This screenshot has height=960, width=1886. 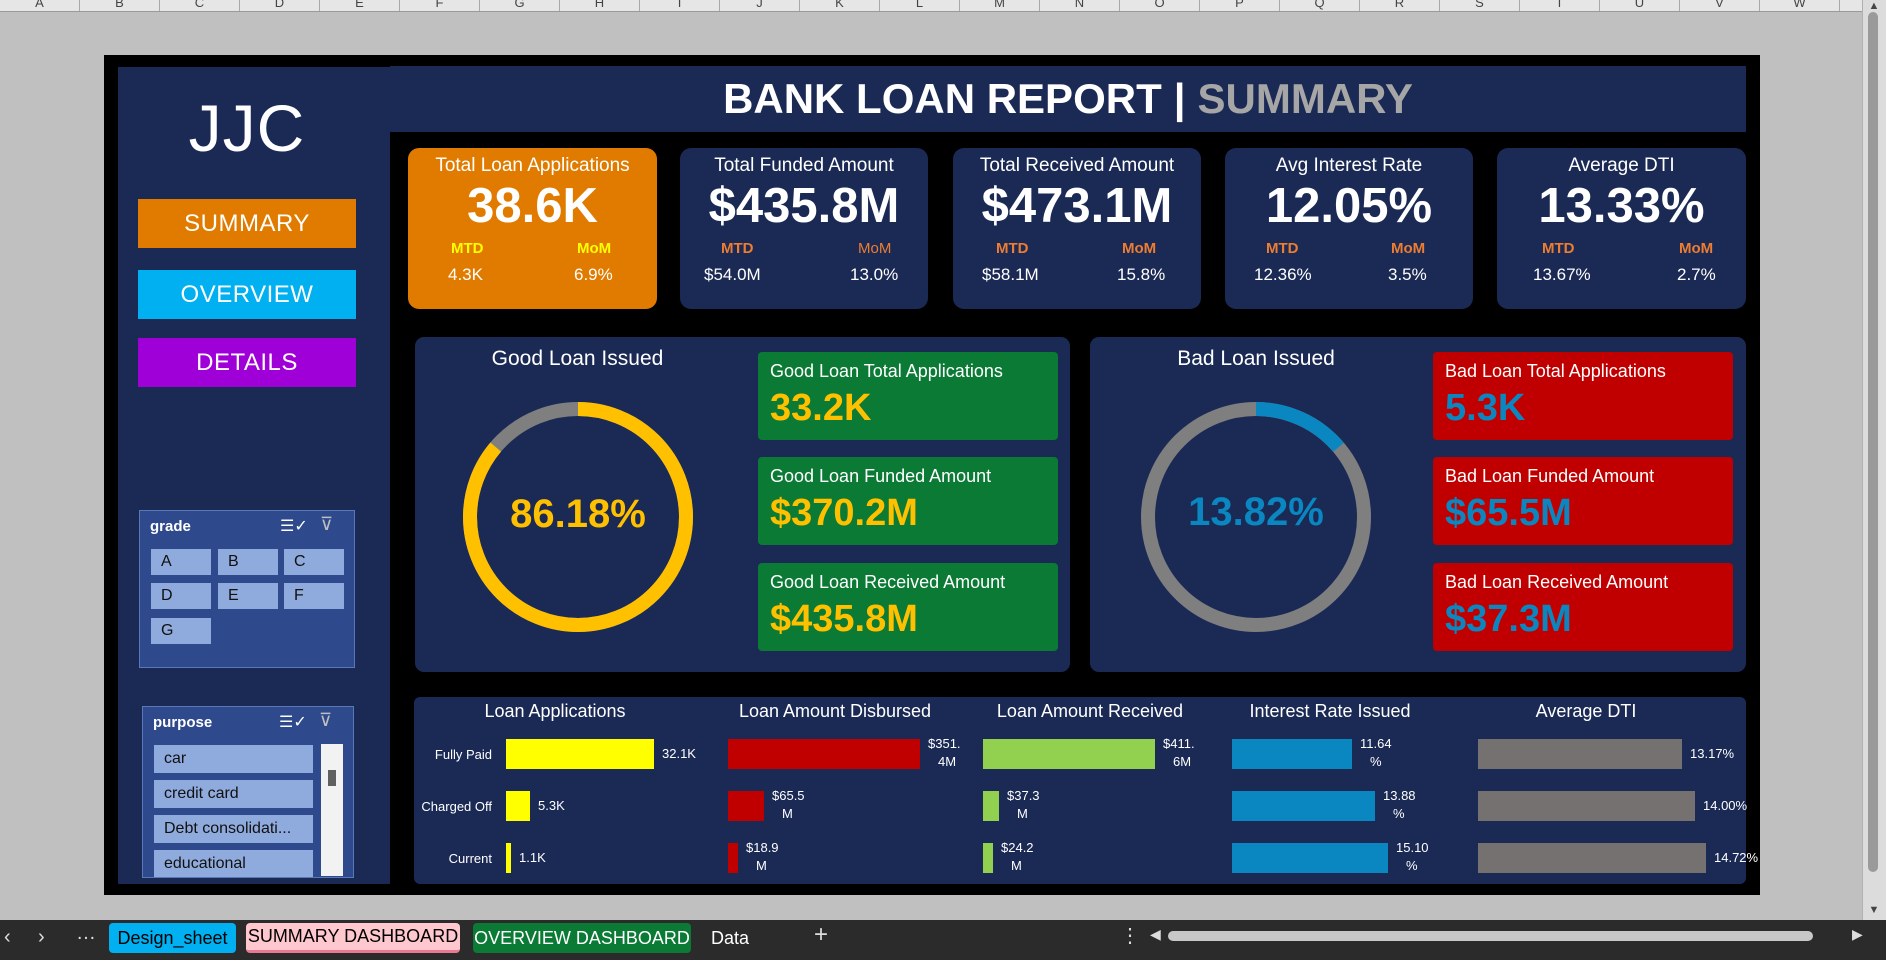 What do you see at coordinates (183, 722) in the screenshot?
I see `purpose-slicer-title: purpose` at bounding box center [183, 722].